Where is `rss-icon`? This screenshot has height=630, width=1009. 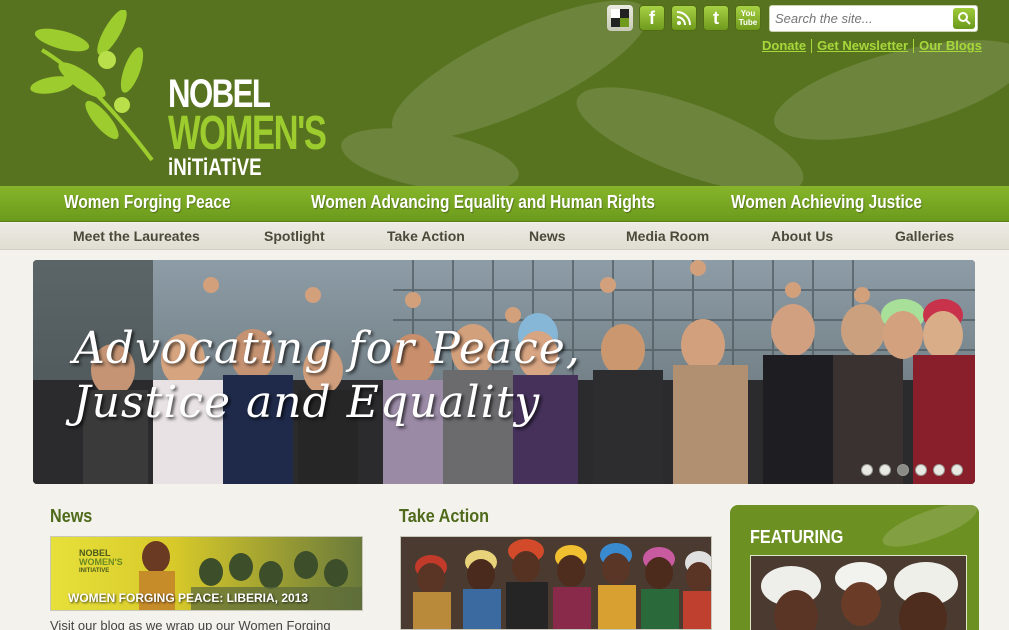 rss-icon is located at coordinates (684, 18).